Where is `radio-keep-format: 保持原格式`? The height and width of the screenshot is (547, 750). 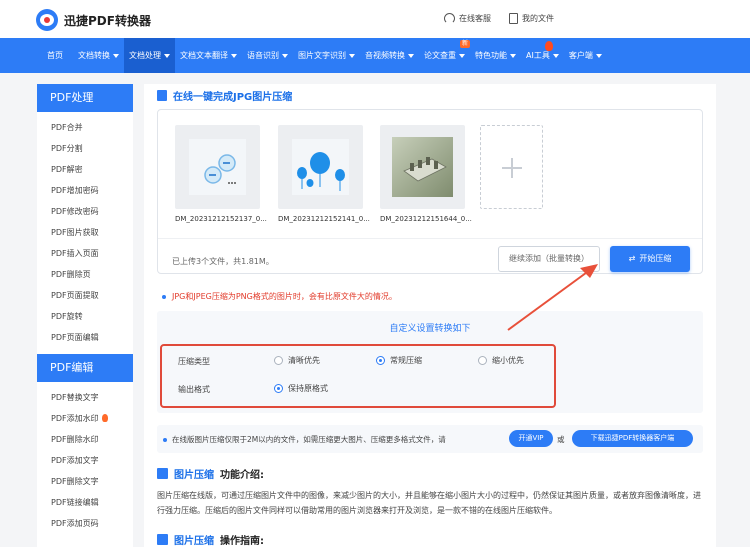
radio-keep-format: 保持原格式 is located at coordinates (301, 388).